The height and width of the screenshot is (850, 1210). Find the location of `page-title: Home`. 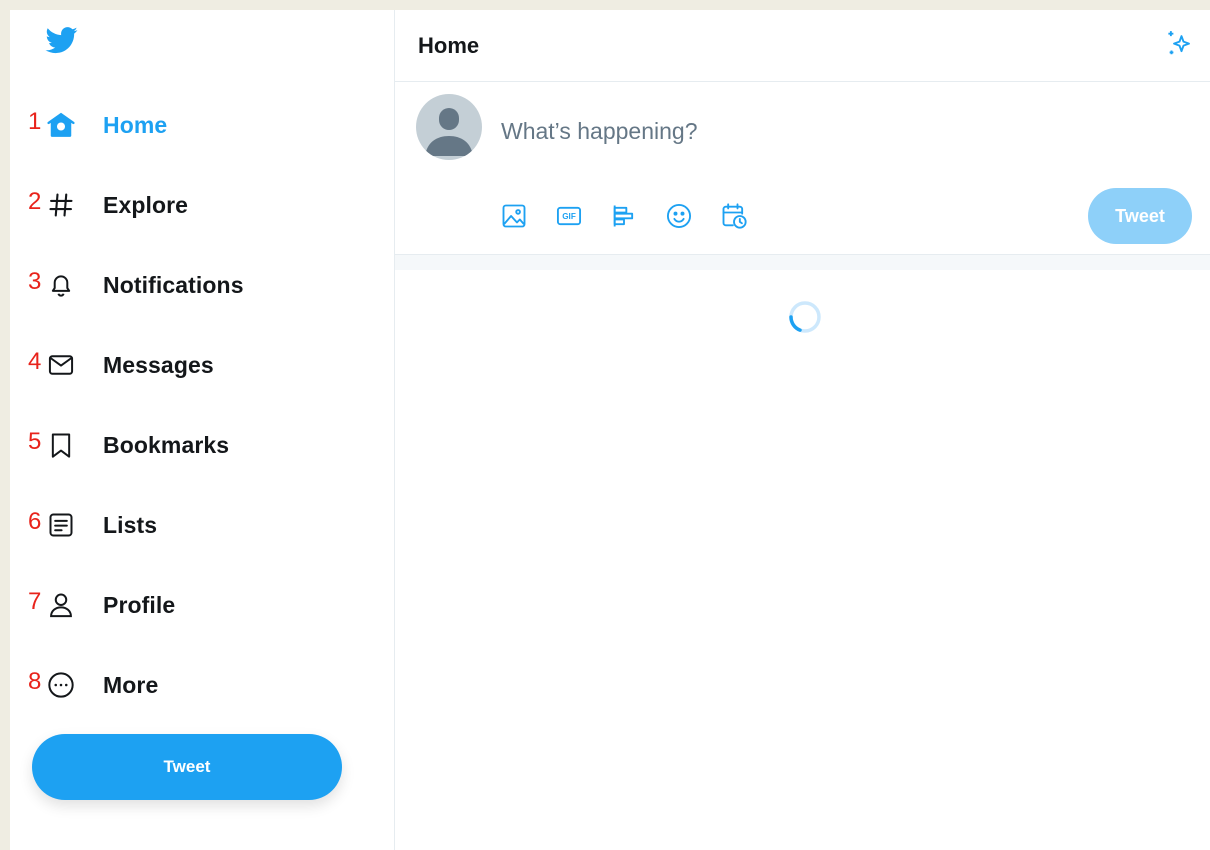

page-title: Home is located at coordinates (449, 45).